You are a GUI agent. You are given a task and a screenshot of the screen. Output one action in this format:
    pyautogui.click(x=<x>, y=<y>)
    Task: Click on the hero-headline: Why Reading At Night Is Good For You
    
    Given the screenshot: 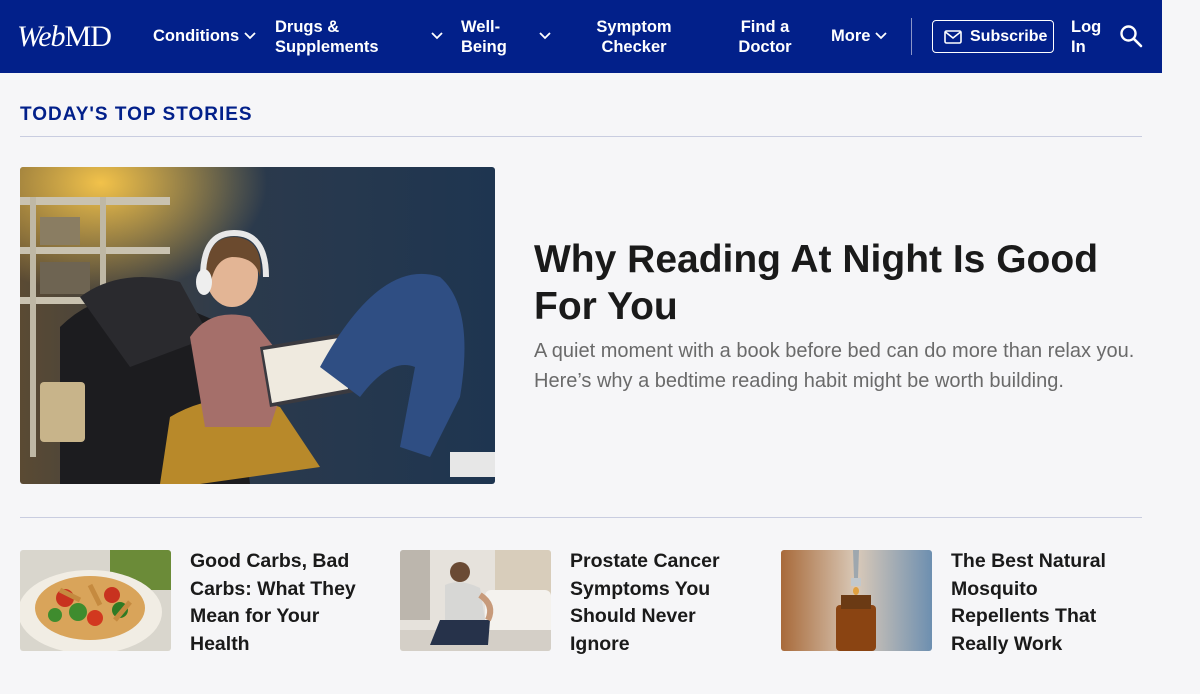 What is the action you would take?
    pyautogui.click(x=834, y=283)
    